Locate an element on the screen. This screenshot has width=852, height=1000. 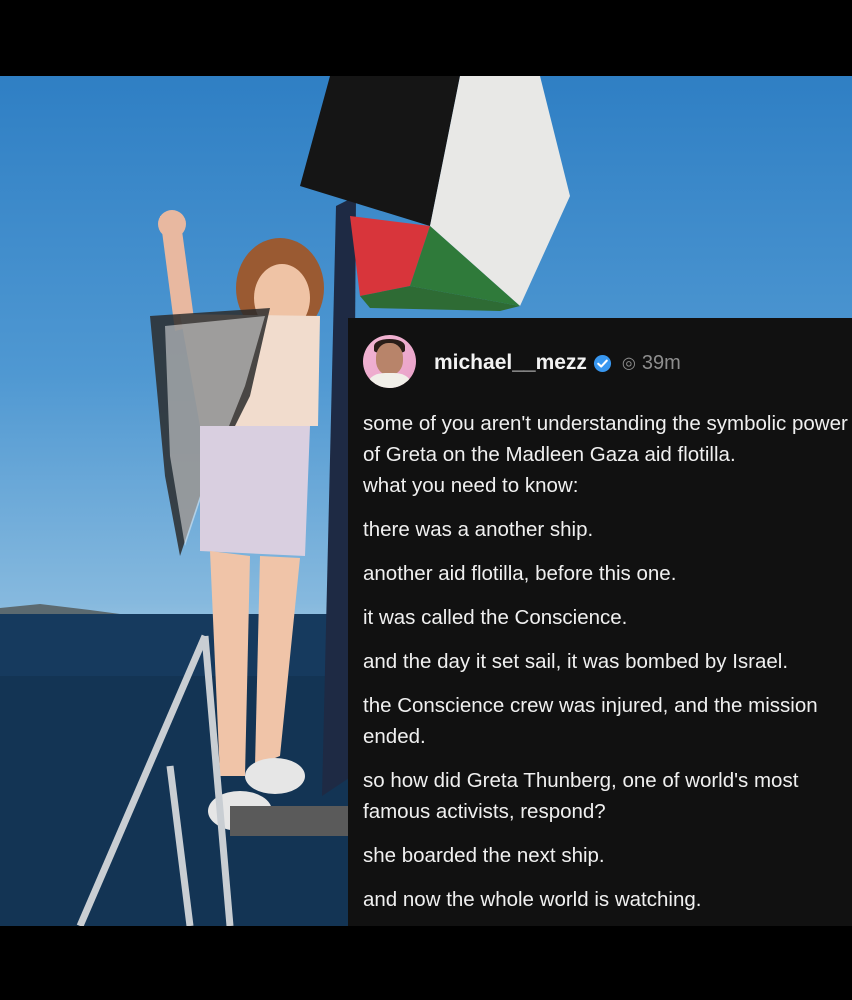
post-paragraph: there was a another ship. is located at coordinates (478, 529).